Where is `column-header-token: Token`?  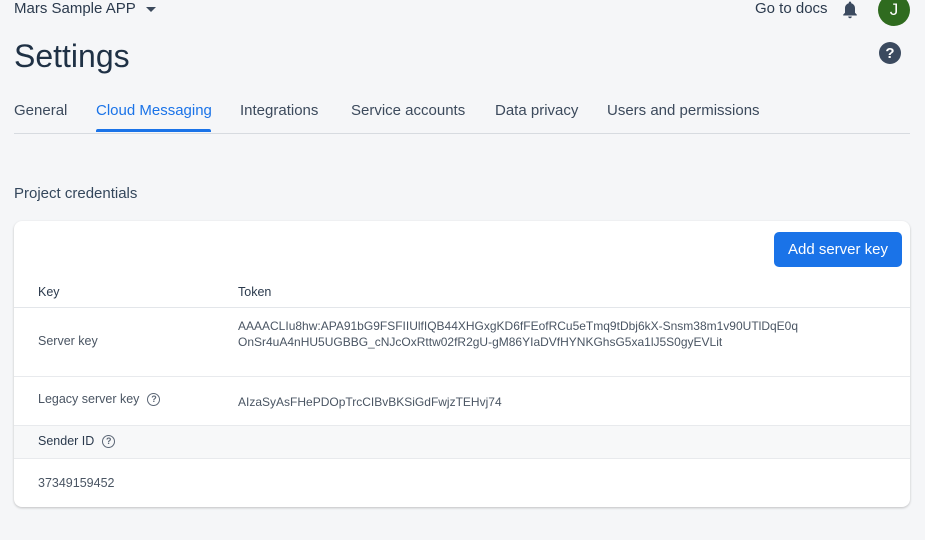
column-header-token: Token is located at coordinates (255, 292).